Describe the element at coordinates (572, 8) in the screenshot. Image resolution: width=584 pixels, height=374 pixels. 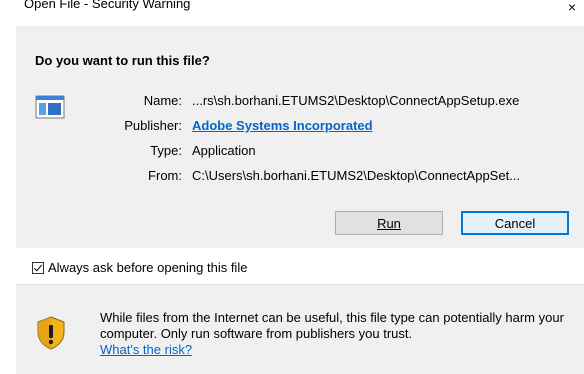
I see `close-icon: ×` at that location.